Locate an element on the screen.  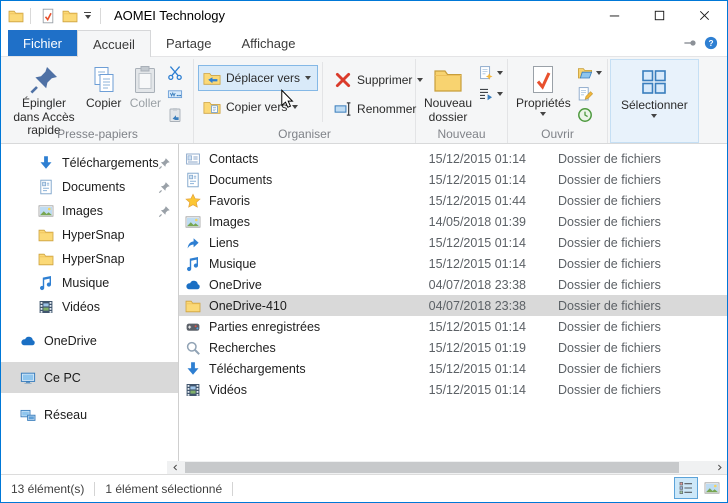
copy-path-button is located at coordinates (175, 94).